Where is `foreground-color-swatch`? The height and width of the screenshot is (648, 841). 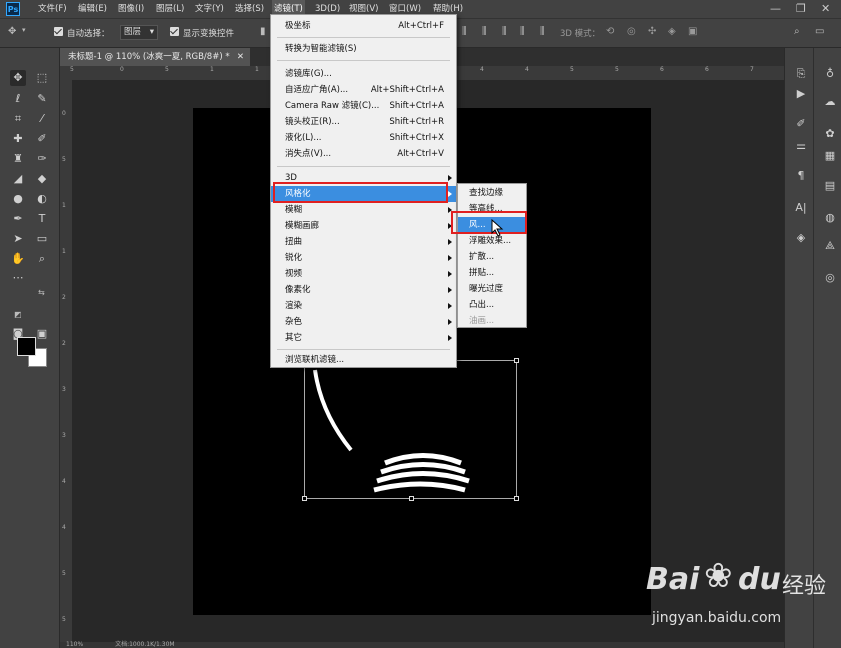
foreground-color-swatch is located at coordinates (26, 346).